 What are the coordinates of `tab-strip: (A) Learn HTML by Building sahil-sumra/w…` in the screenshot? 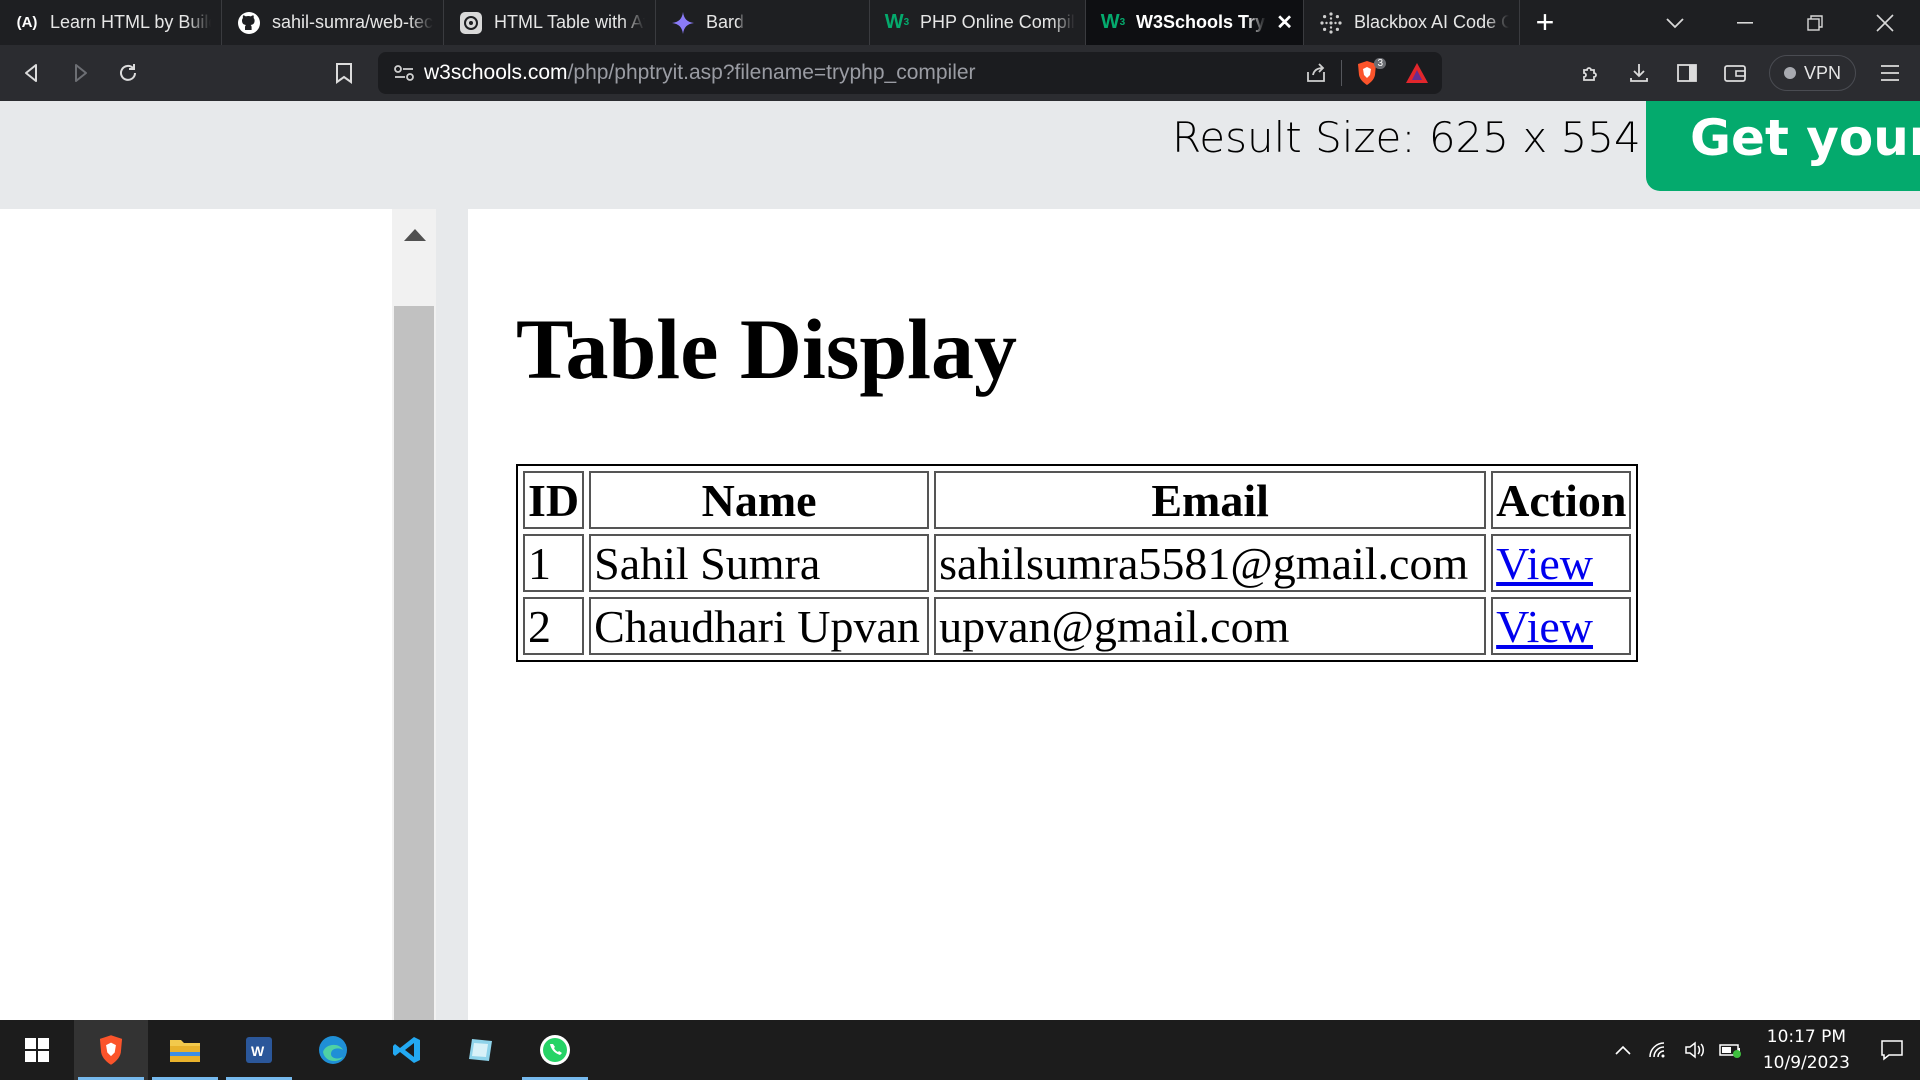 It's located at (960, 22).